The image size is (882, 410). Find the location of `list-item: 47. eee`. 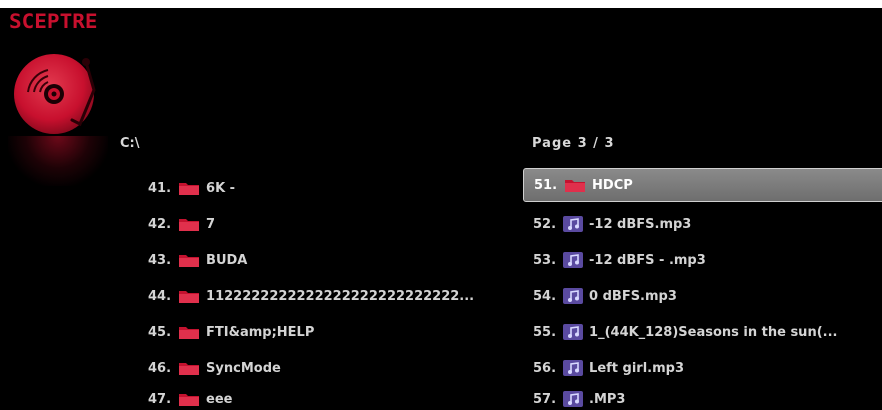

list-item: 47. eee is located at coordinates (190, 396).